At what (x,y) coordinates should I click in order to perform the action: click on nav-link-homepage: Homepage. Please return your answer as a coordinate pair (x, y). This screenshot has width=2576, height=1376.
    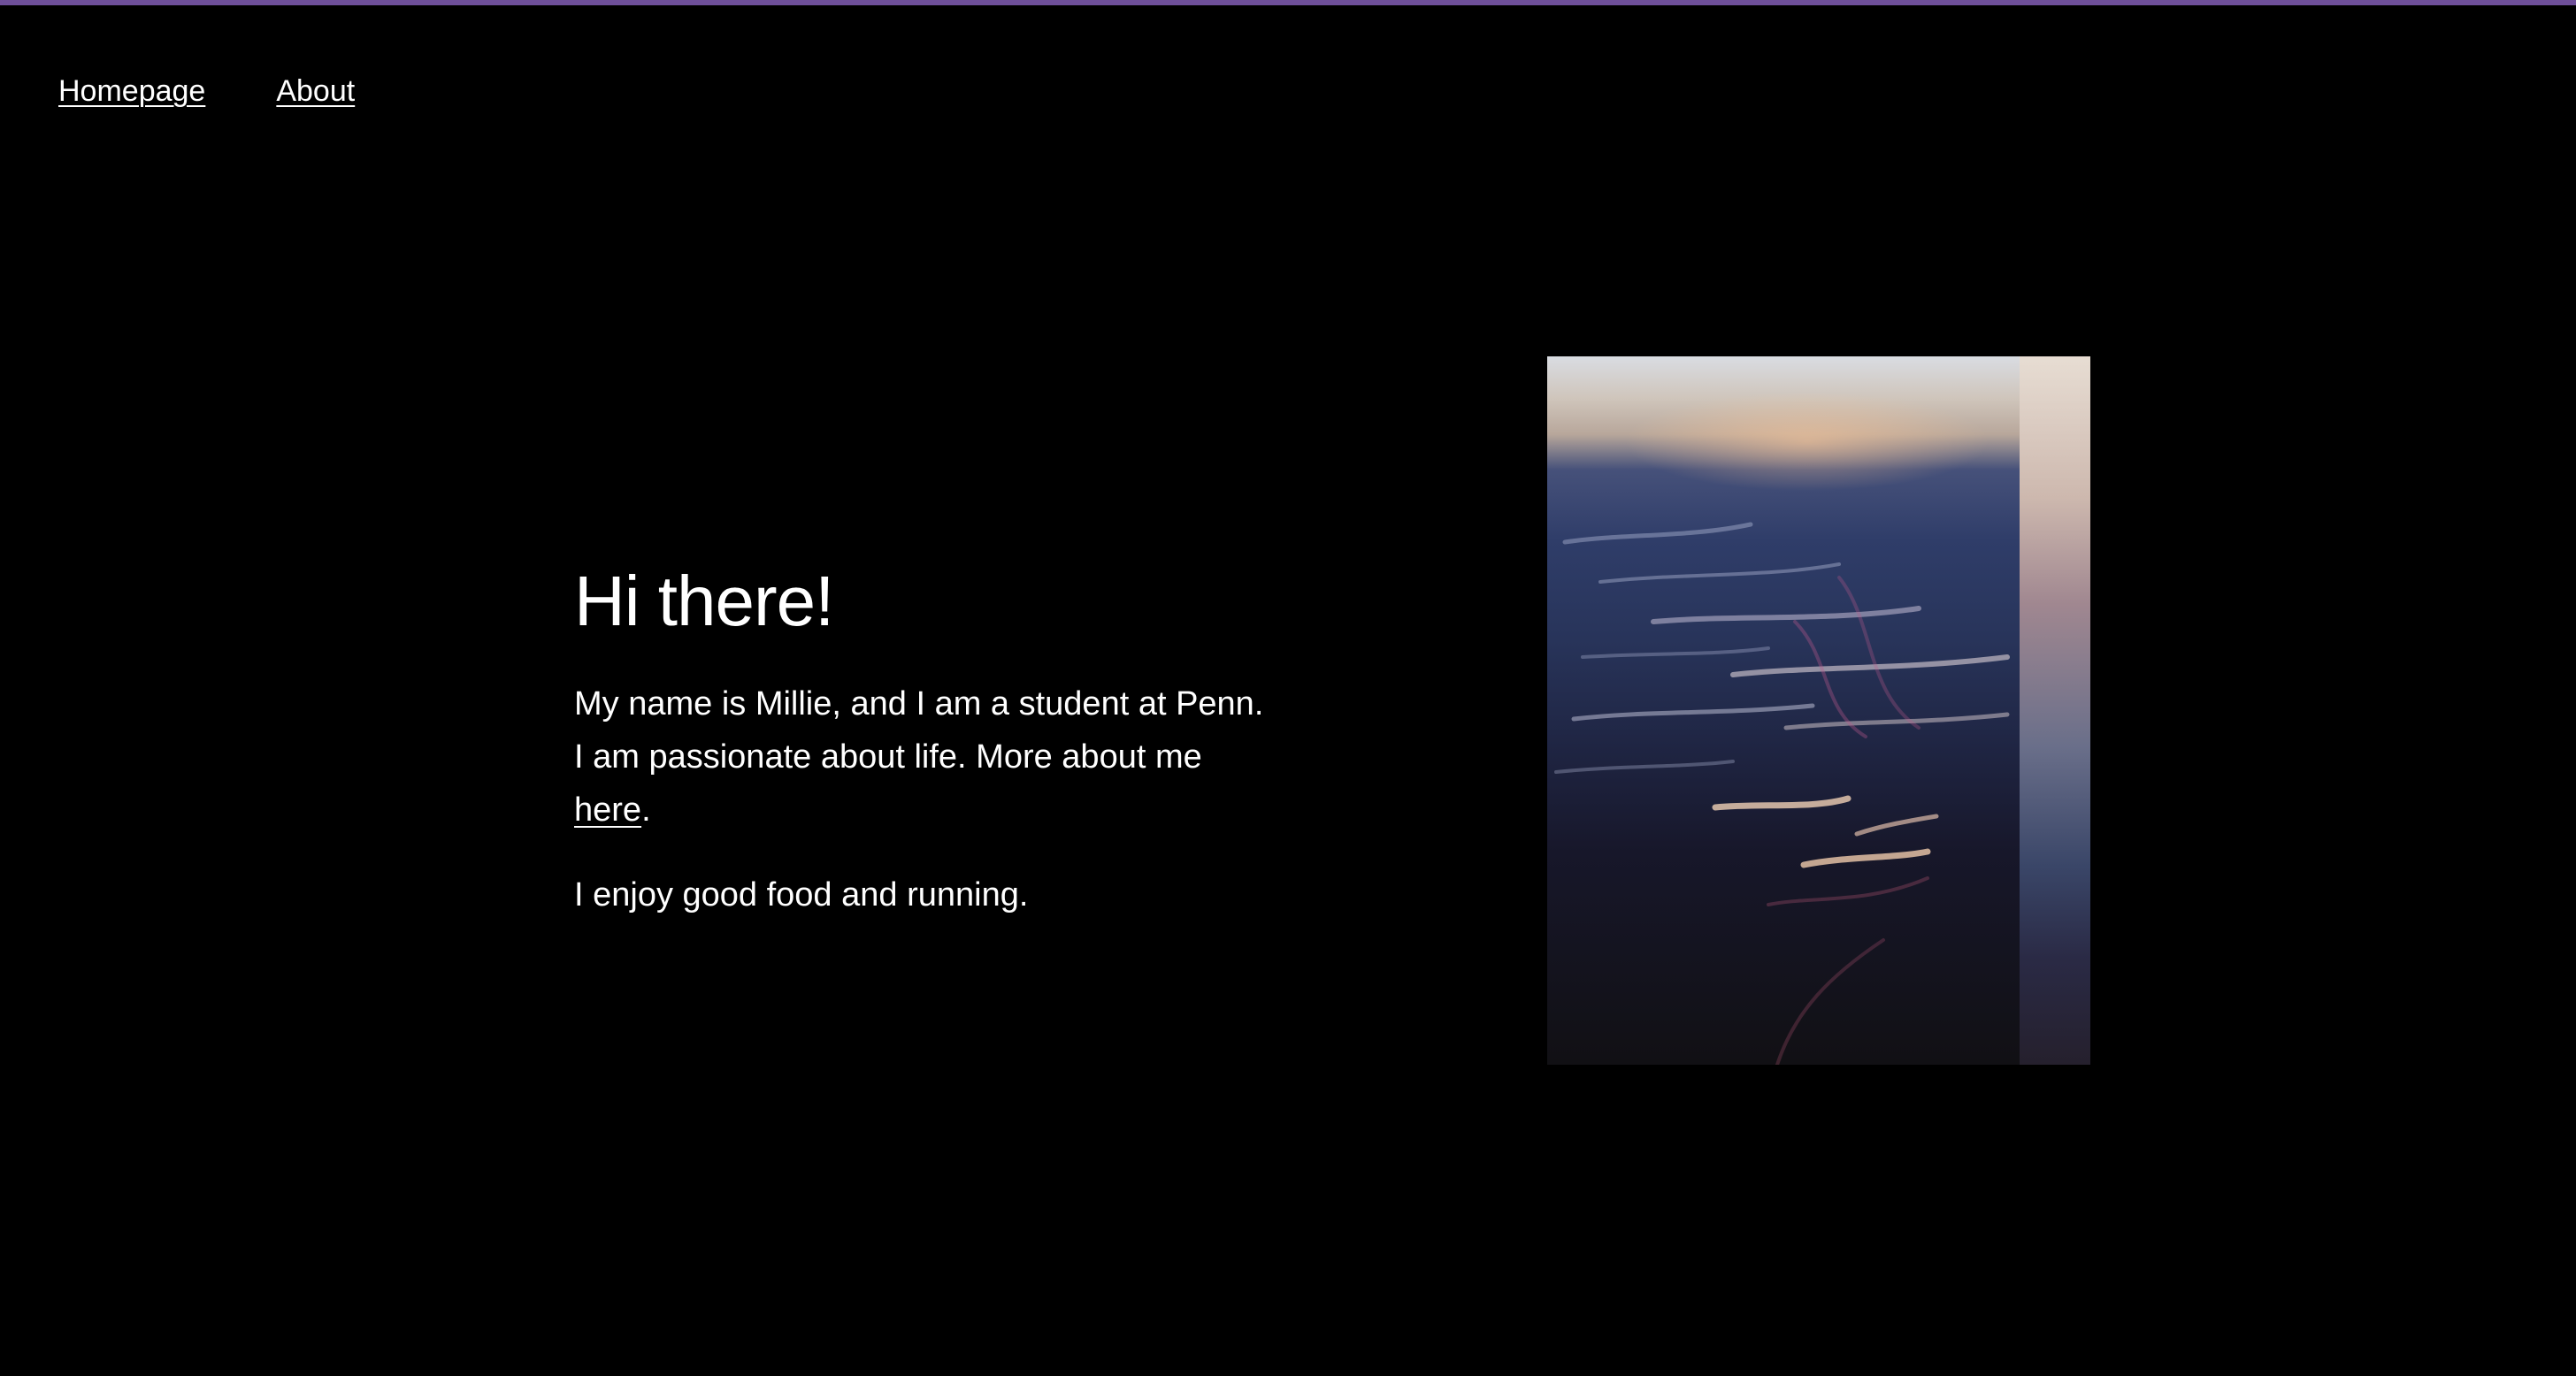
    Looking at the image, I should click on (131, 91).